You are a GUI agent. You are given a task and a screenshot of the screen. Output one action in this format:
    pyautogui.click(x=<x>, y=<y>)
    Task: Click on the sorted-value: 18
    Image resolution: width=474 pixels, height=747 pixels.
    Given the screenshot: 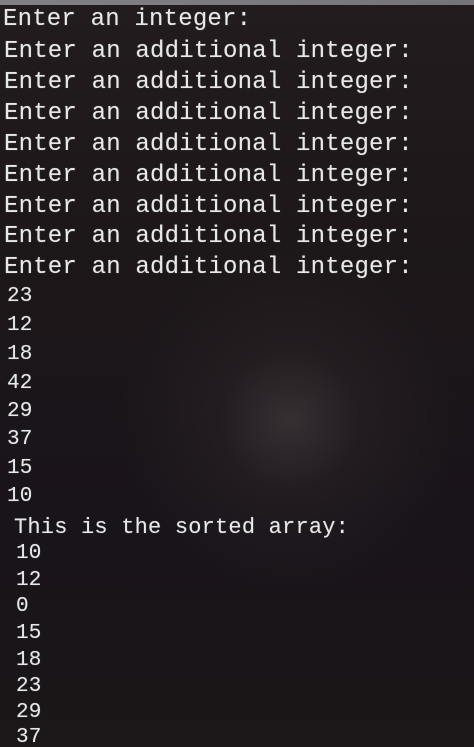 What is the action you would take?
    pyautogui.click(x=29, y=660)
    